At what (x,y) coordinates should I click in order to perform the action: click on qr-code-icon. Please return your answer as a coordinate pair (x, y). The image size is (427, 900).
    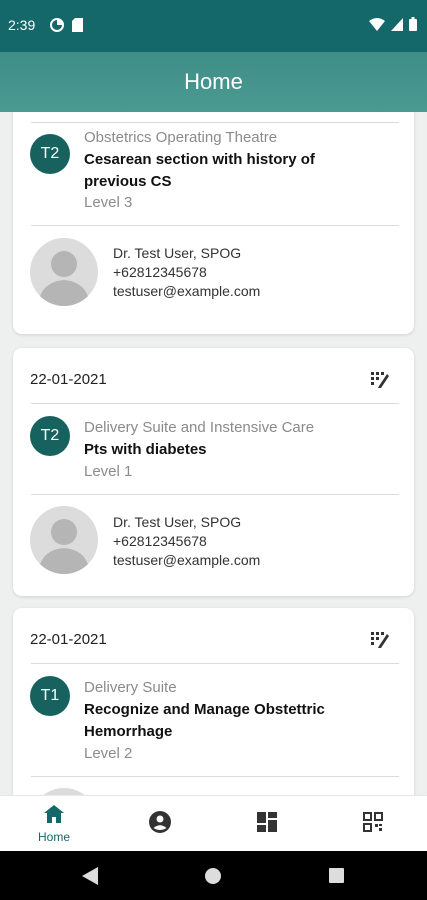
    Looking at the image, I should click on (373, 824).